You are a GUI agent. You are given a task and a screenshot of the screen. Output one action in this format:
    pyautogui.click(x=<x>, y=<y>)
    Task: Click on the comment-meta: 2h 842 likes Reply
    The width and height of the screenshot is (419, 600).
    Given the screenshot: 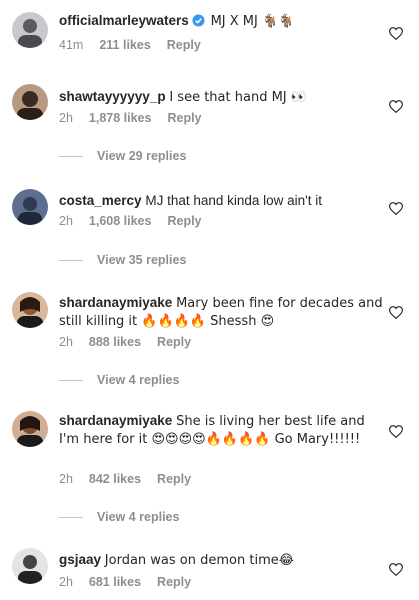 What is the action you would take?
    pyautogui.click(x=125, y=479)
    